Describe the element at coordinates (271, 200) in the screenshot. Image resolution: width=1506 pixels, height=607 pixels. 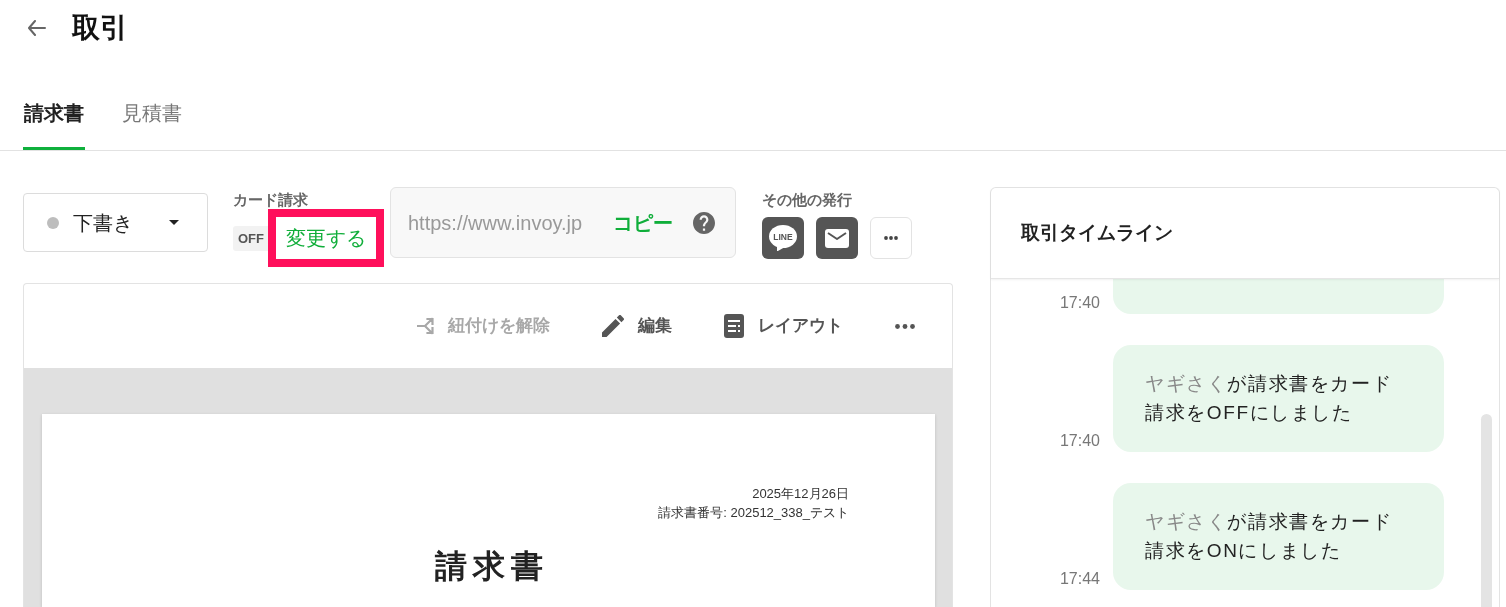
I see `card-billing-label: カード請求` at that location.